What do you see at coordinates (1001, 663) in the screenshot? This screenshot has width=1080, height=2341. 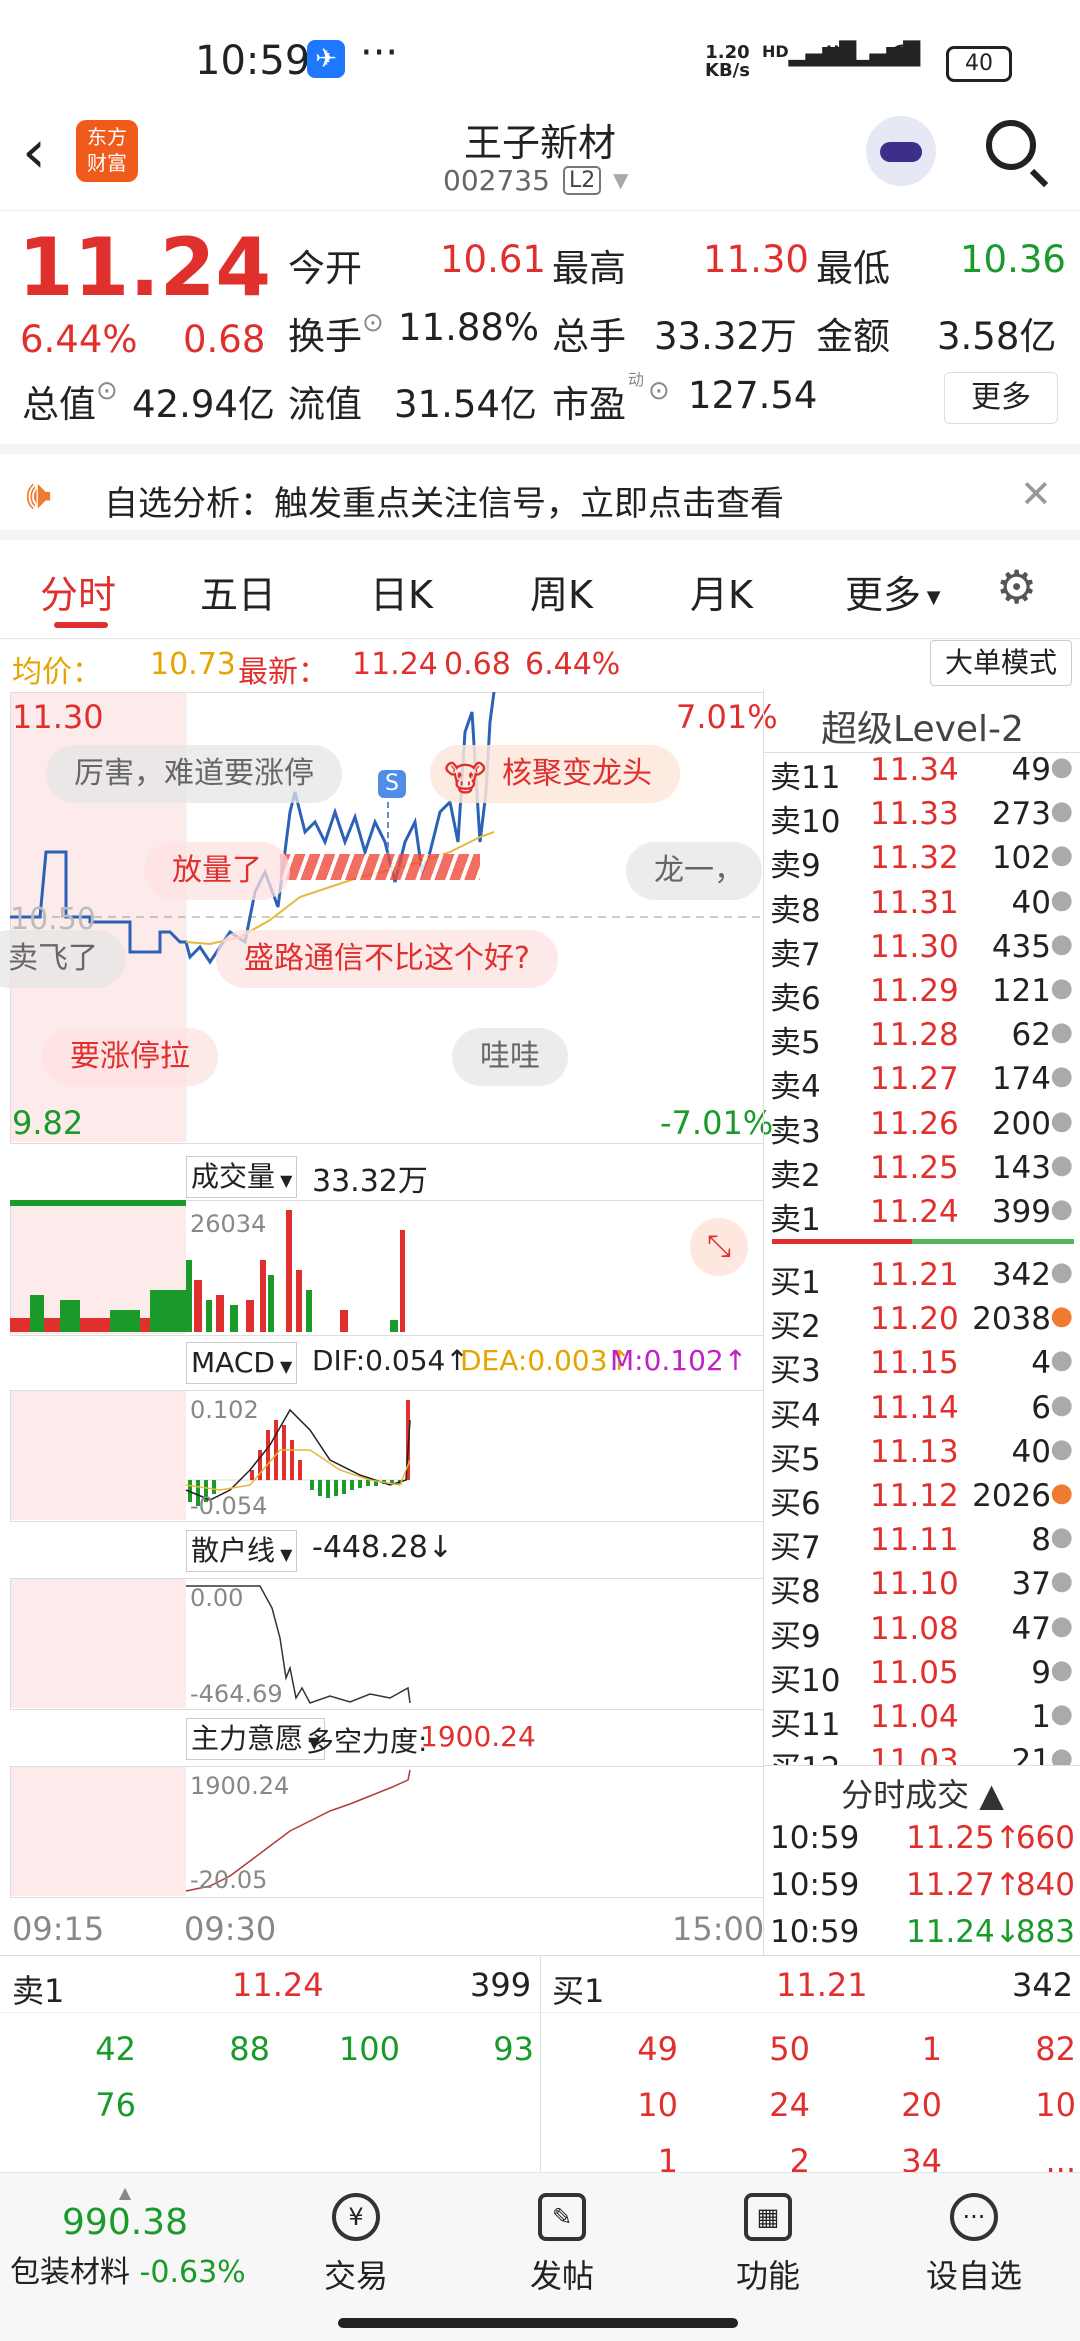 I see `big-order-mode-button: 大单模式` at bounding box center [1001, 663].